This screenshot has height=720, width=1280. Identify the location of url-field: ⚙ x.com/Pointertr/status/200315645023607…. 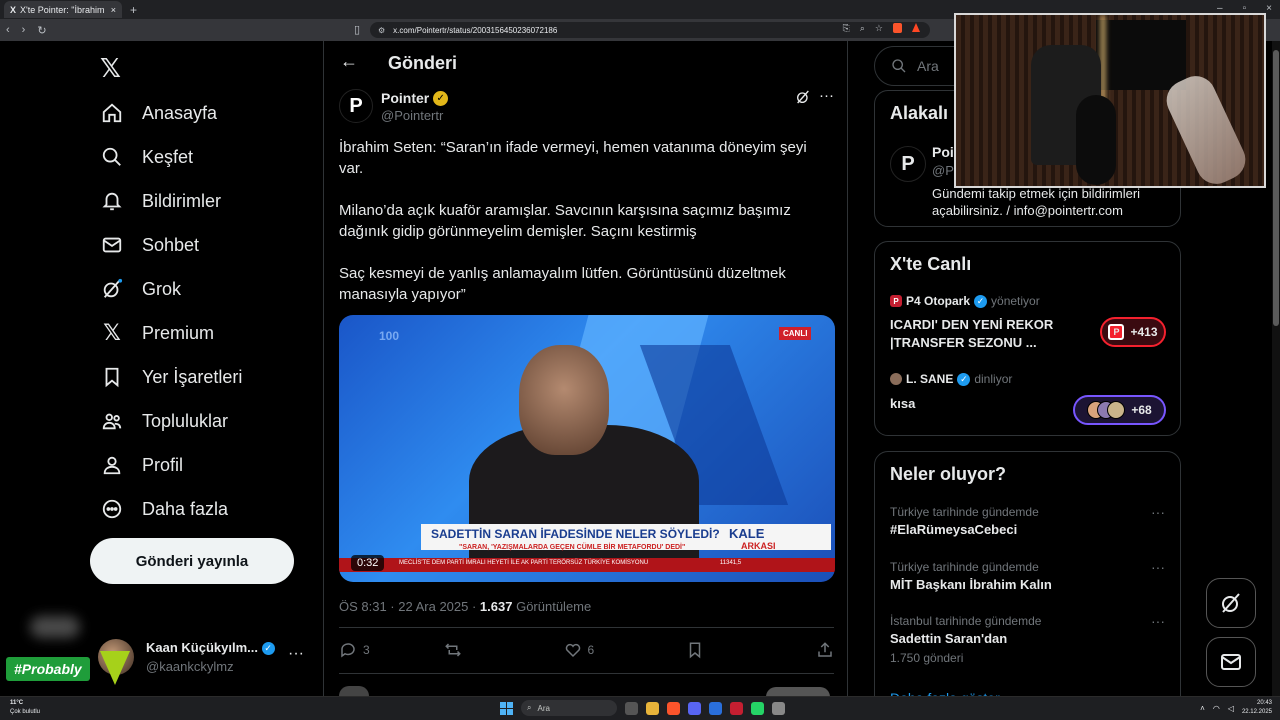
(650, 30).